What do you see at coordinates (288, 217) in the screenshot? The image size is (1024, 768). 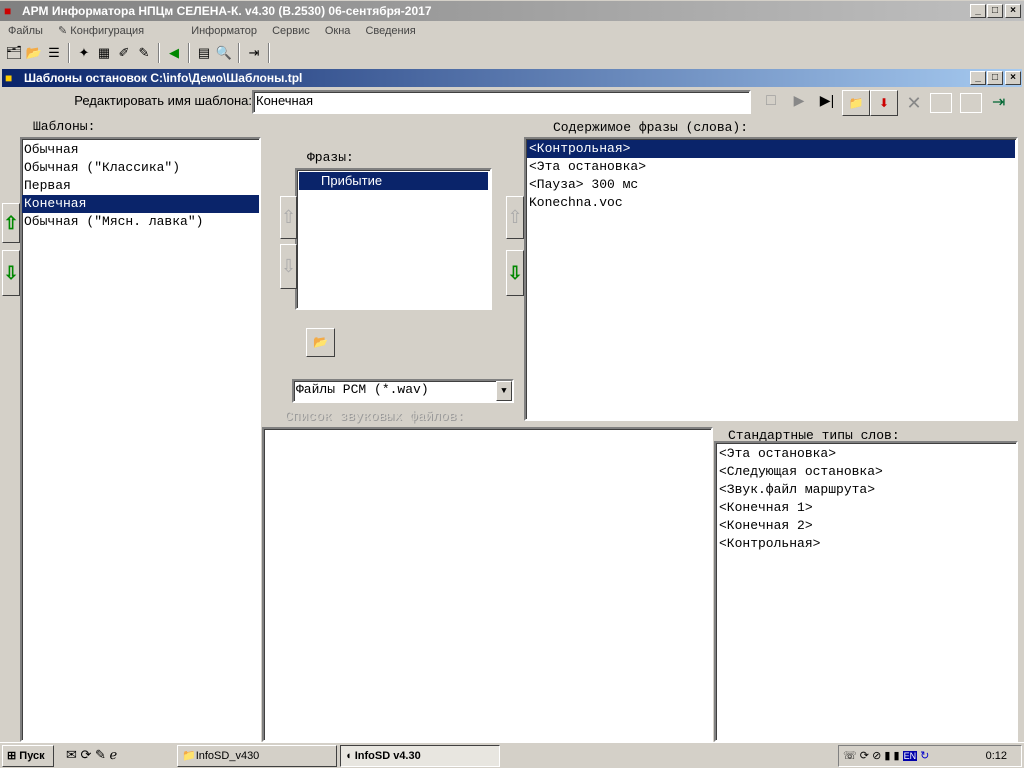 I see `phrase-move-up-button: ⇧` at bounding box center [288, 217].